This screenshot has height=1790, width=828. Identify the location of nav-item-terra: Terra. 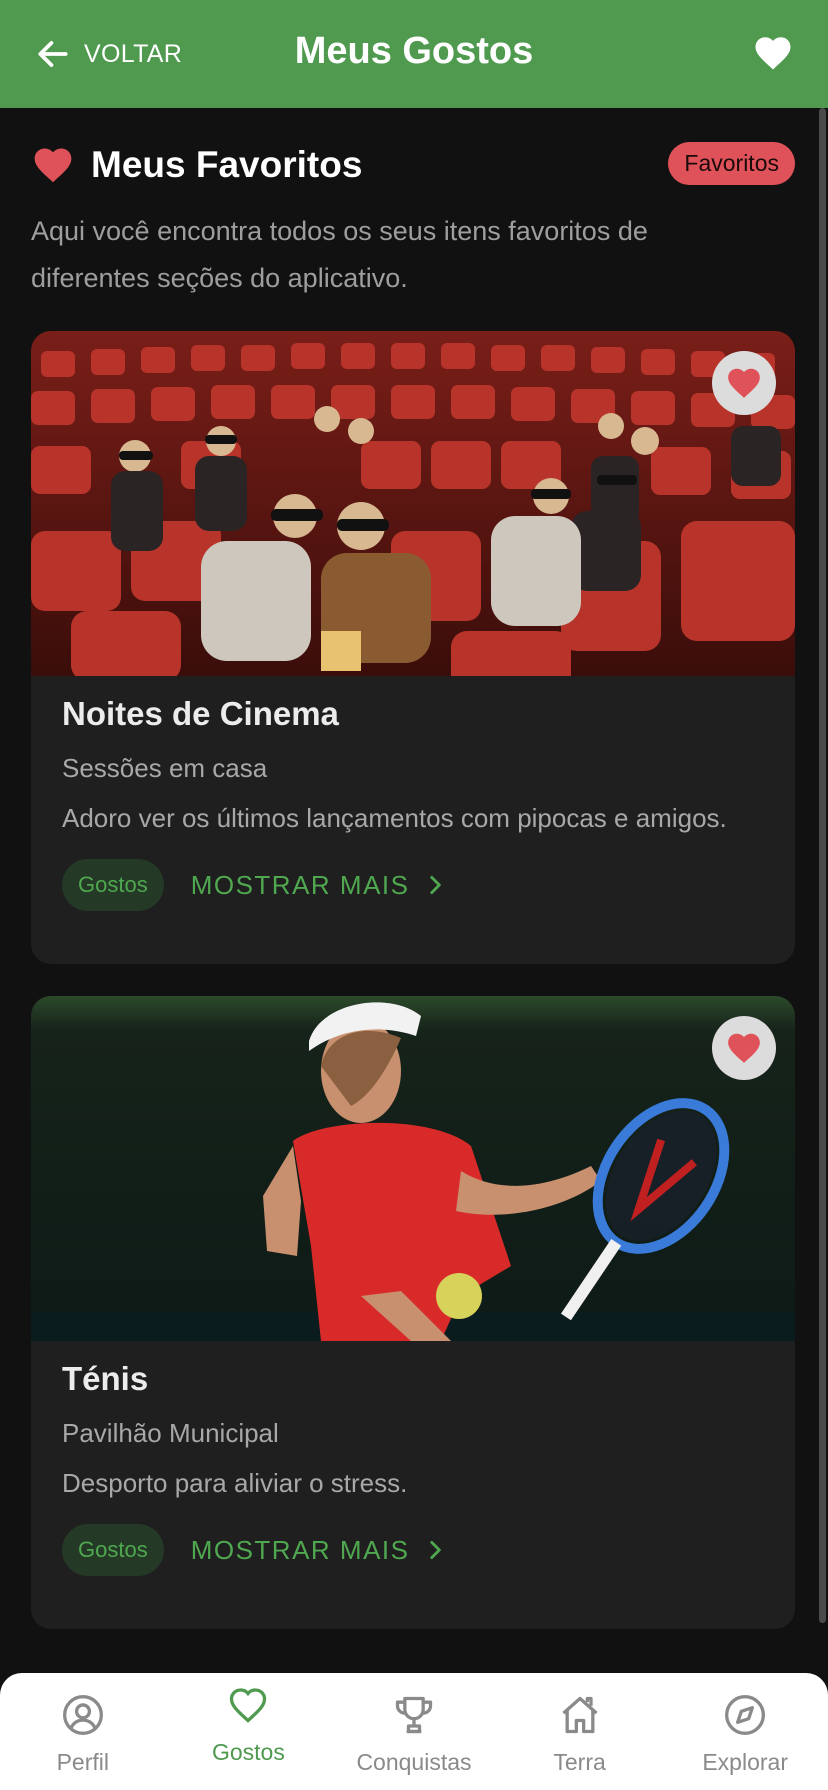
(580, 1731).